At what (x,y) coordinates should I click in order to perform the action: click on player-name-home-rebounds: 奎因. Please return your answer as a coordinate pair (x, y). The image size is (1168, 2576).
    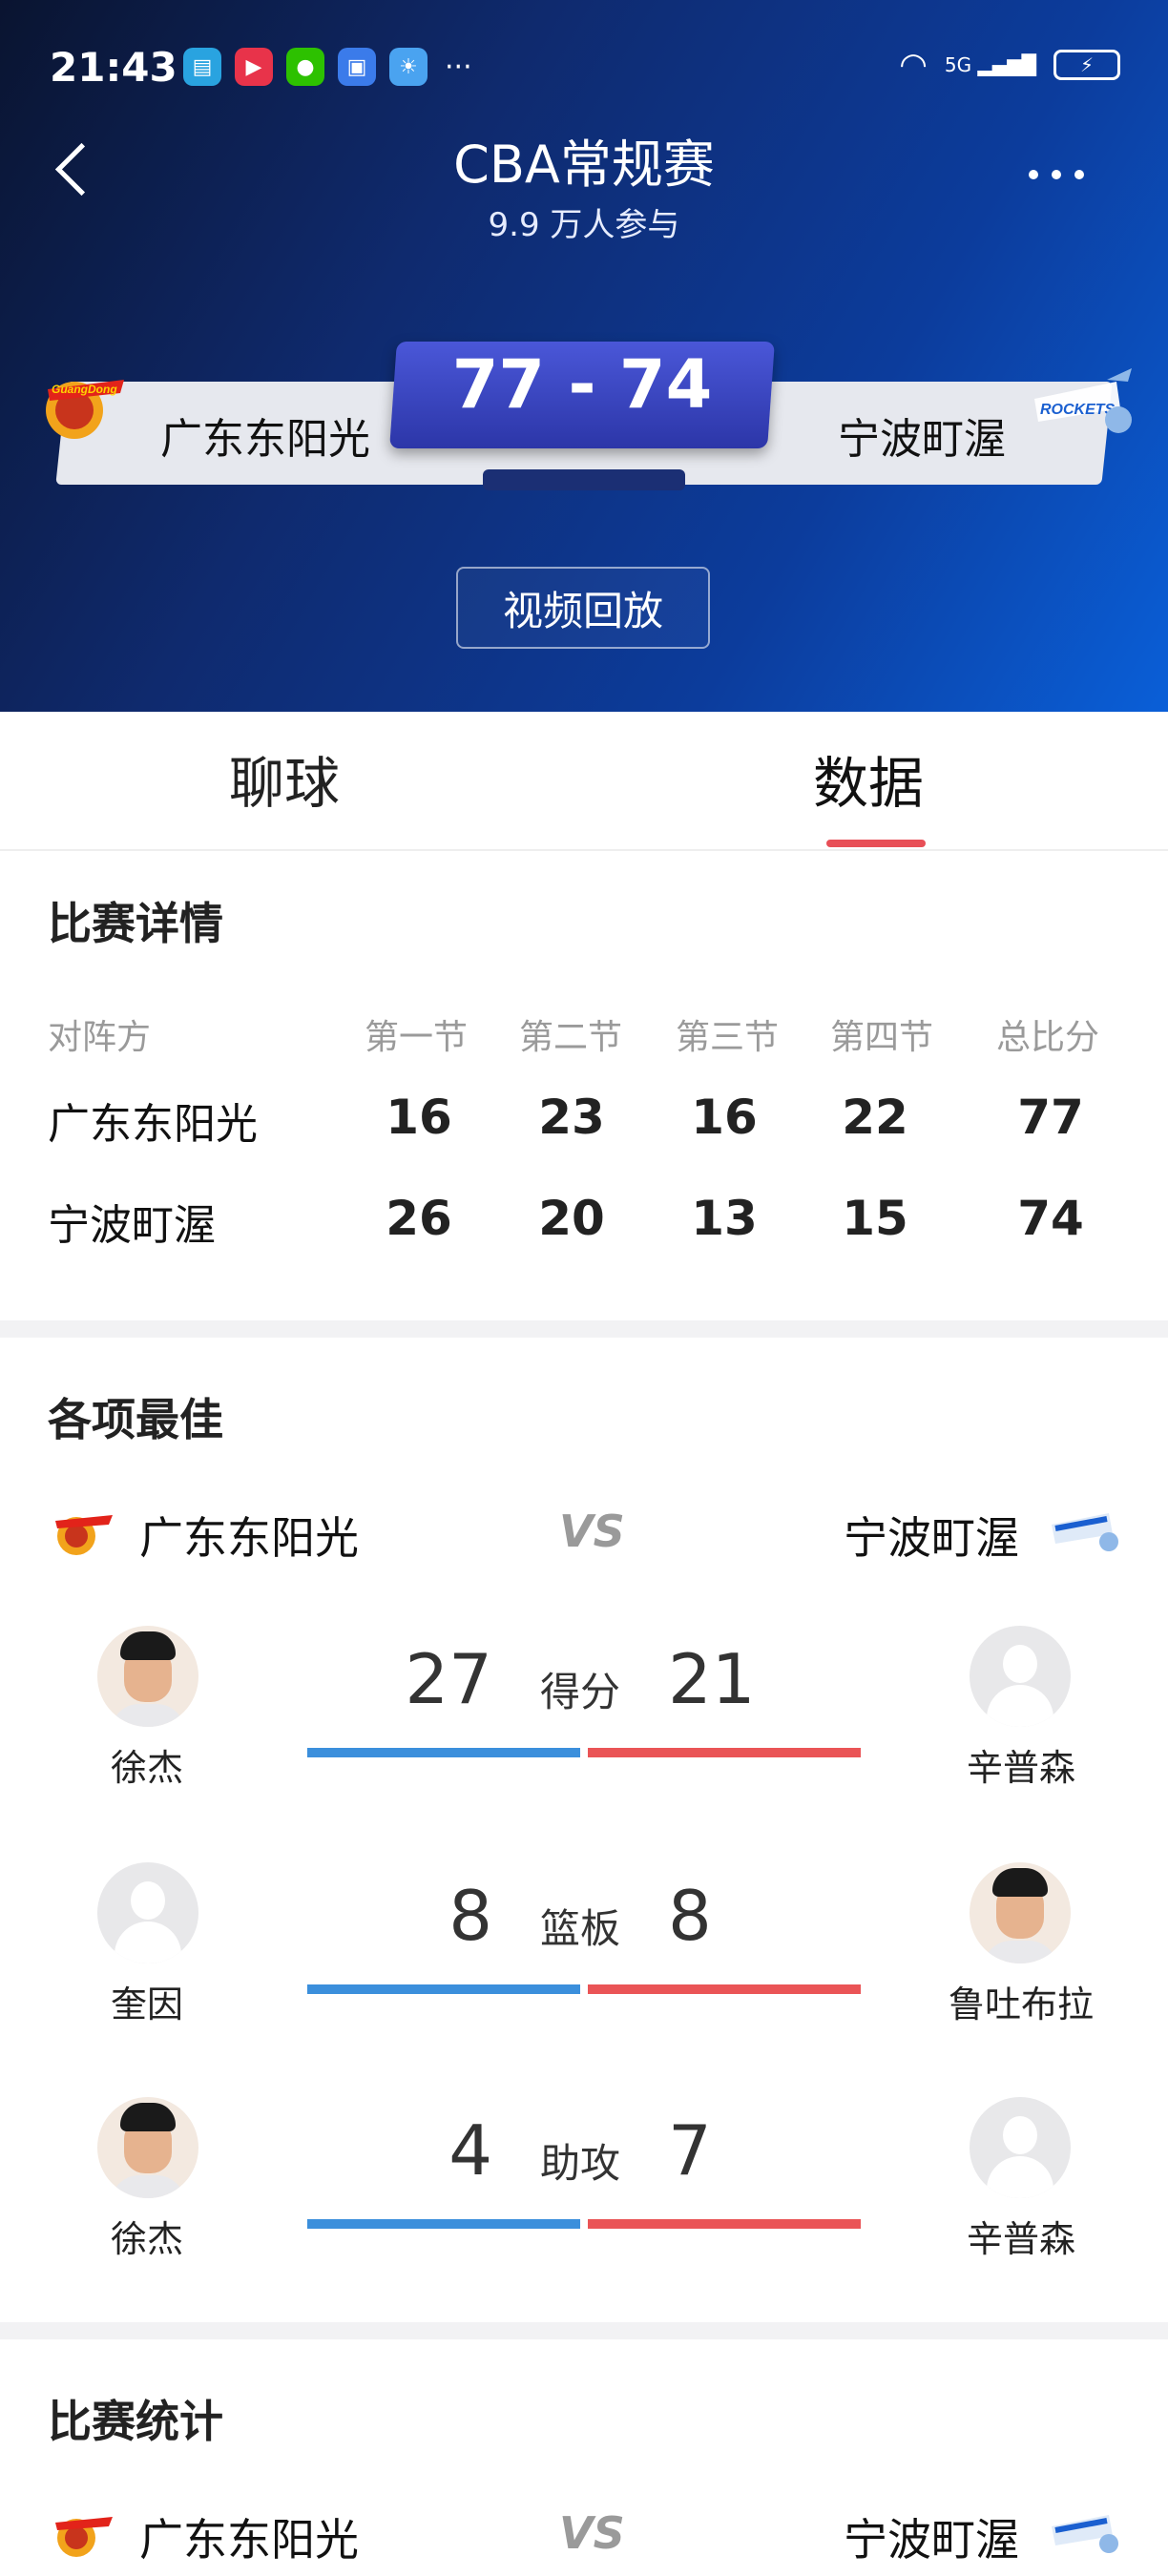
    Looking at the image, I should click on (147, 2001).